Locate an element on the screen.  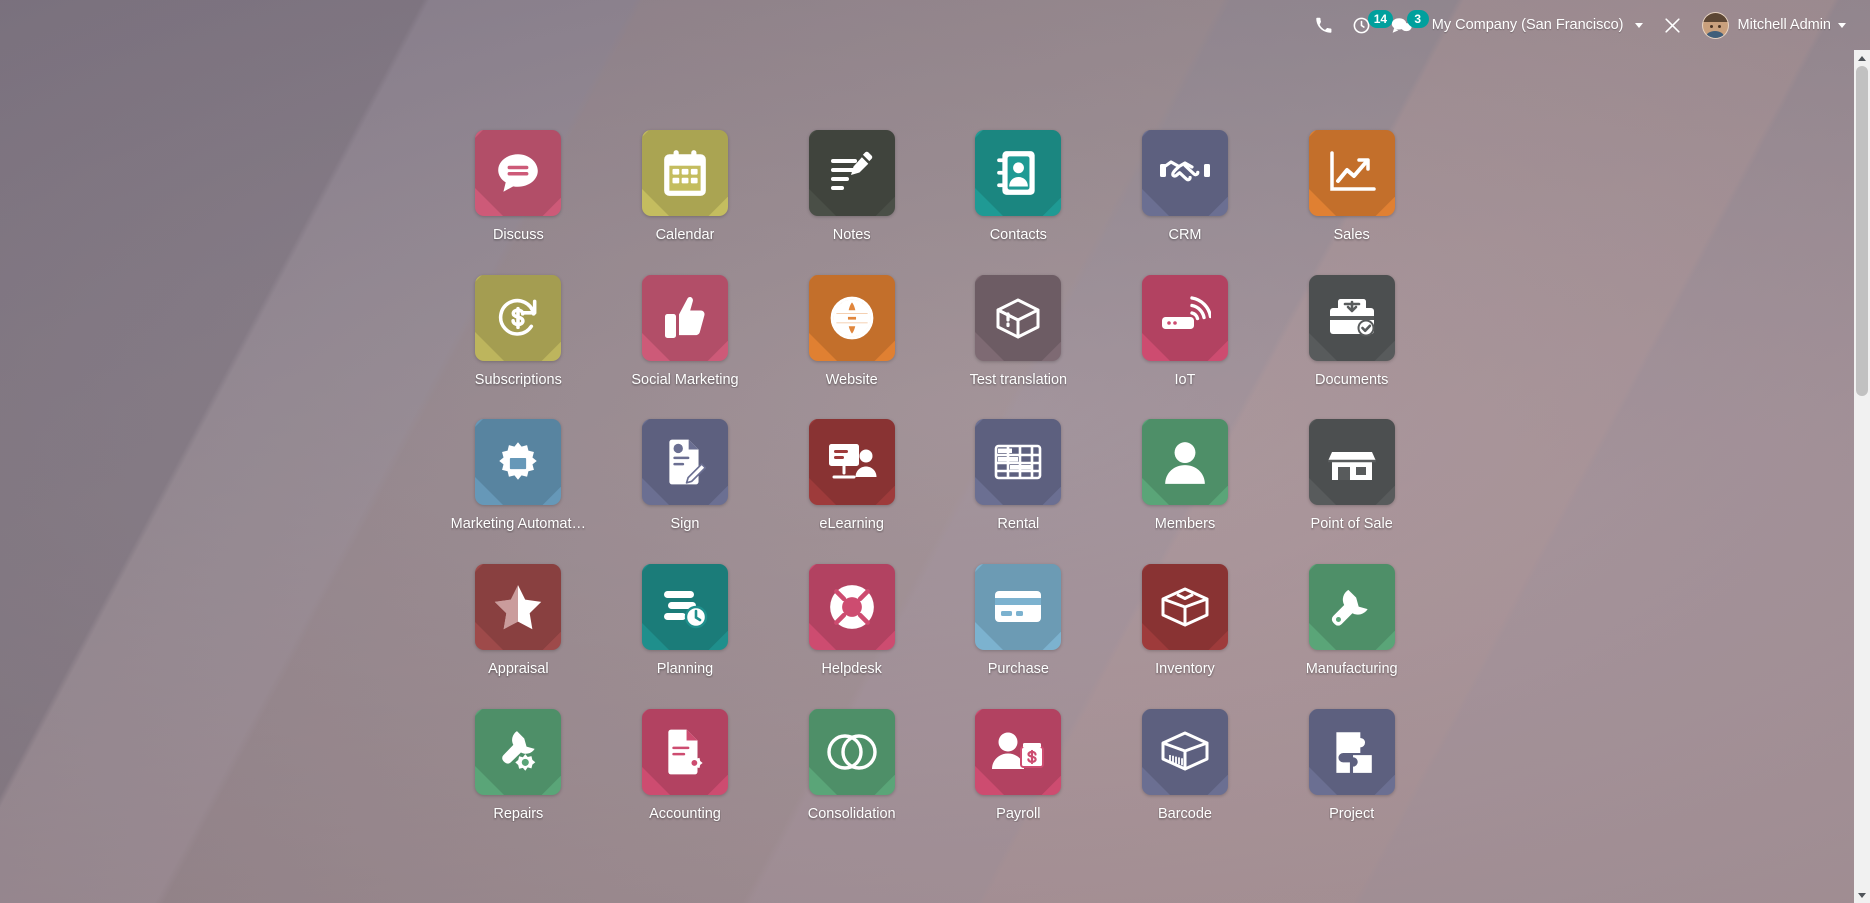
app-tile-purchase: Purchase is located at coordinates (1018, 621).